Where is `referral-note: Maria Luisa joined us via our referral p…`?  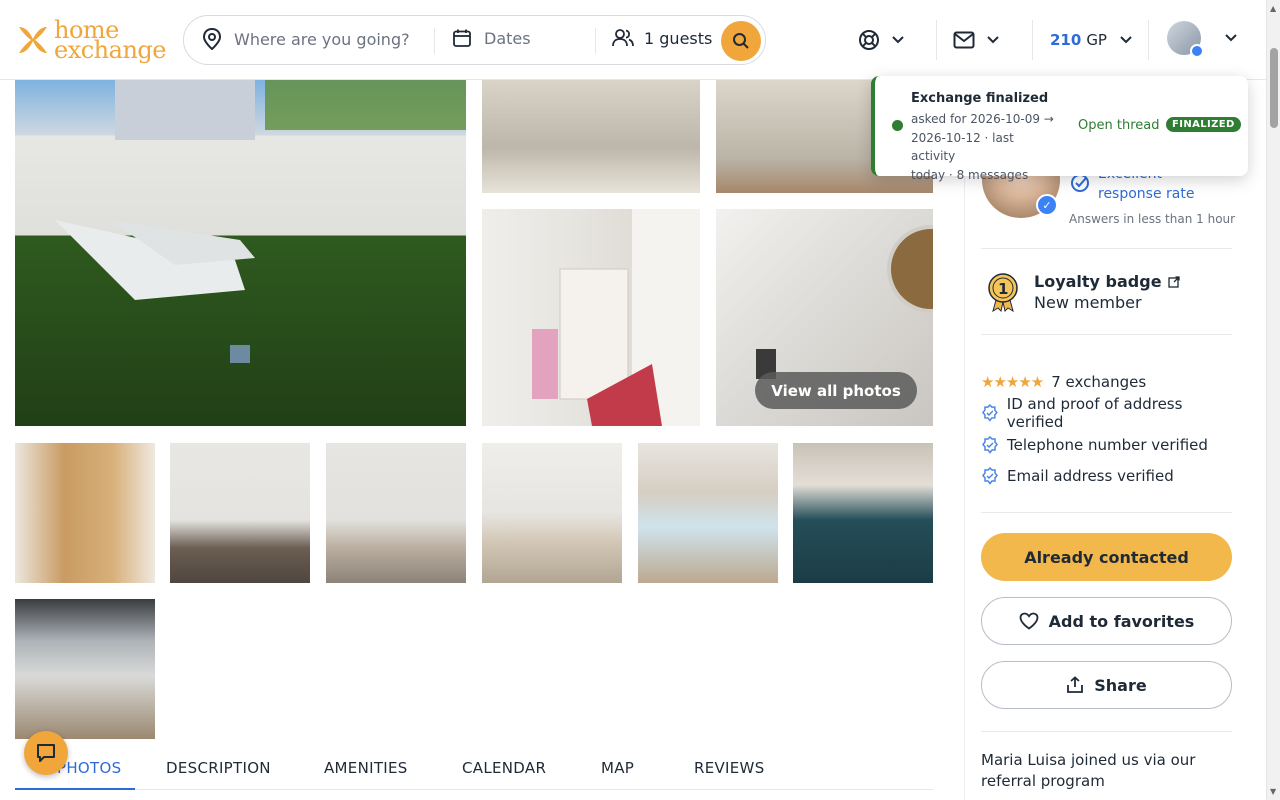 referral-note: Maria Luisa joined us via our referral p… is located at coordinates (1088, 770).